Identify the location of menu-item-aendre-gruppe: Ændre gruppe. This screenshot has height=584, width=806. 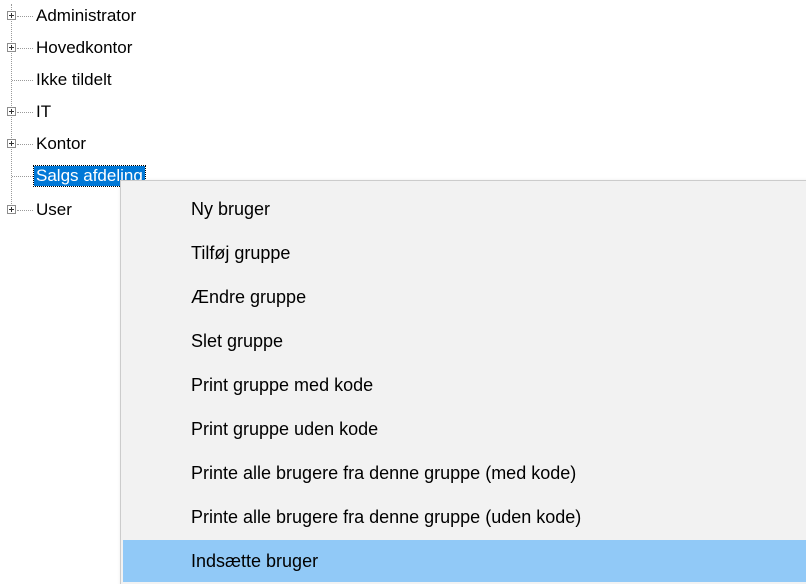
(464, 297).